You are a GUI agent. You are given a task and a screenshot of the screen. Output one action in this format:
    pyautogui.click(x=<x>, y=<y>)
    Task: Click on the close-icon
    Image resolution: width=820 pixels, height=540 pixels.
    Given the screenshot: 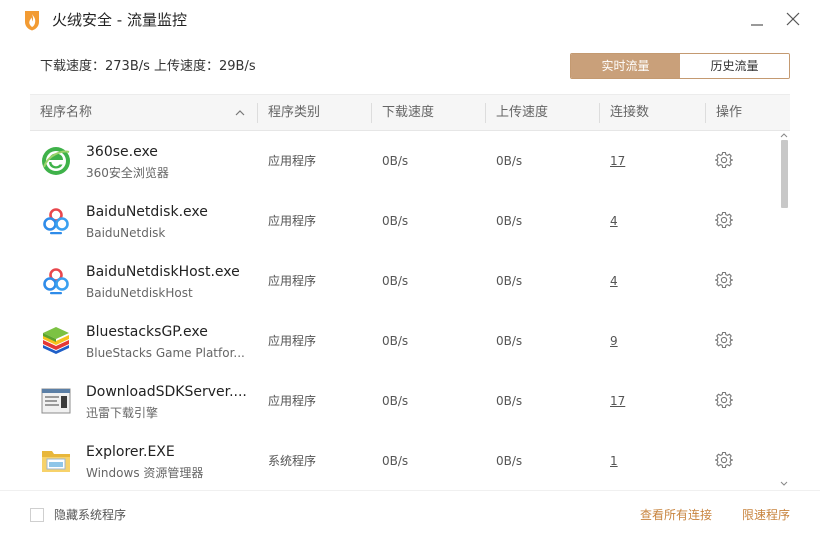 What is the action you would take?
    pyautogui.click(x=793, y=19)
    